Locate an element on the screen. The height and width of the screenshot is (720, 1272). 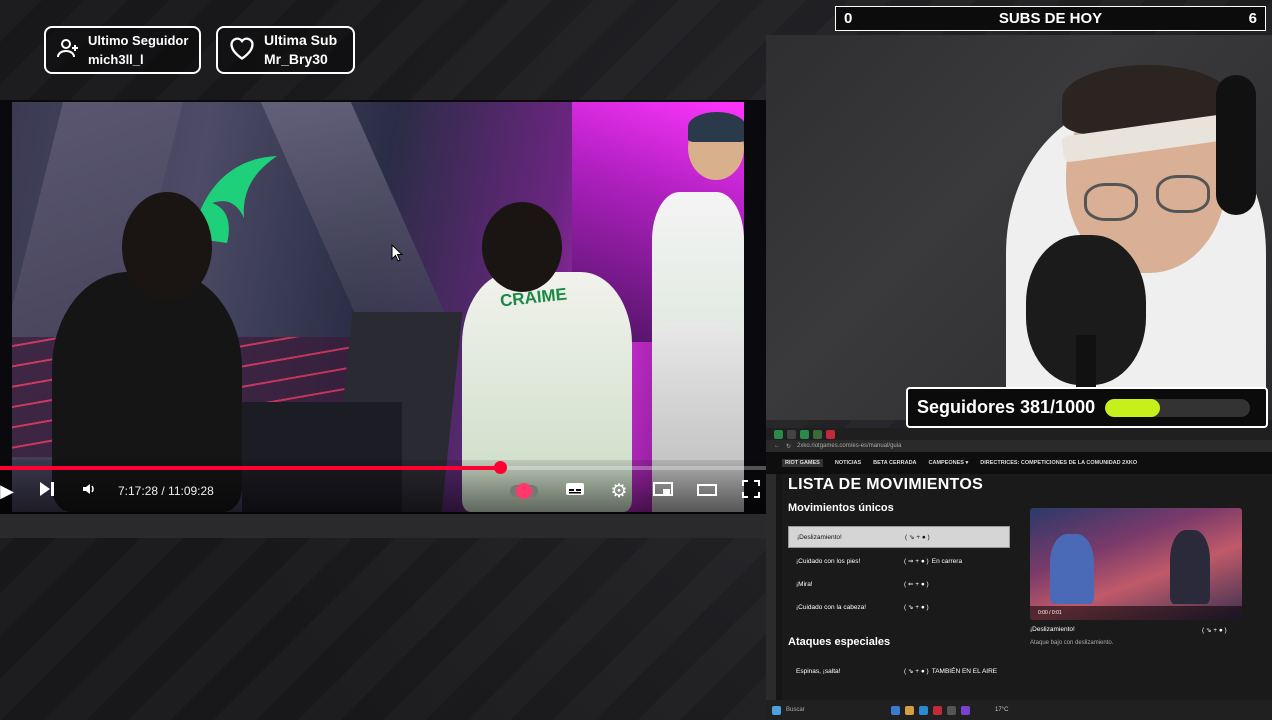
subs-title: SUBS DE HOY is located at coordinates (1050, 18).